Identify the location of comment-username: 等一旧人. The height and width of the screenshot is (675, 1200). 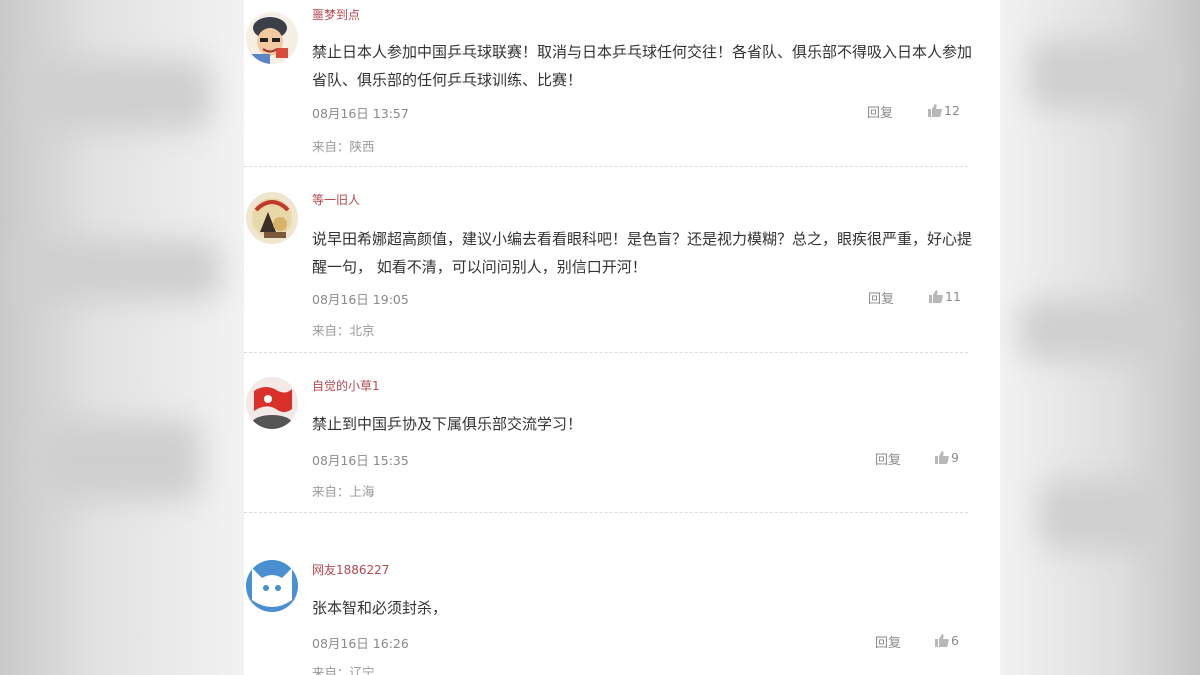
(336, 199).